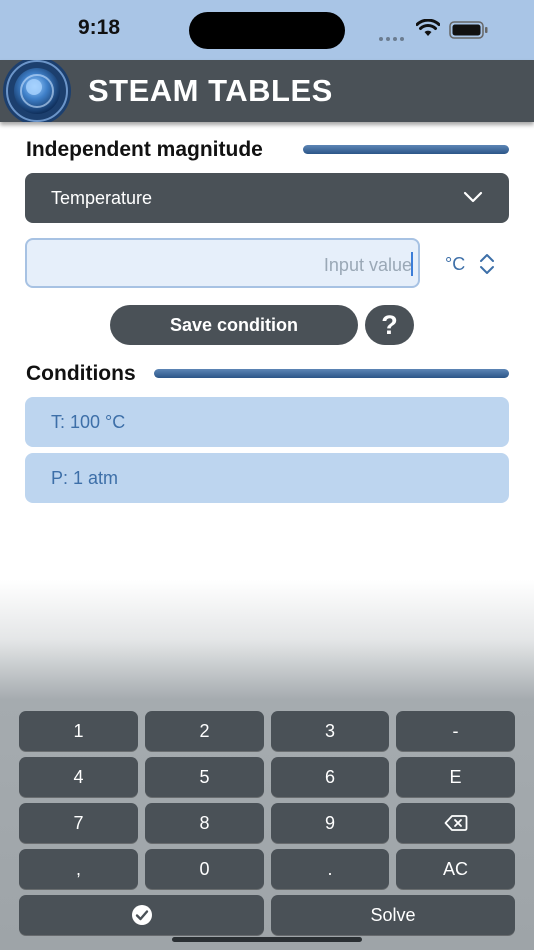 The height and width of the screenshot is (950, 534). What do you see at coordinates (267, 939) in the screenshot?
I see `home-indicator` at bounding box center [267, 939].